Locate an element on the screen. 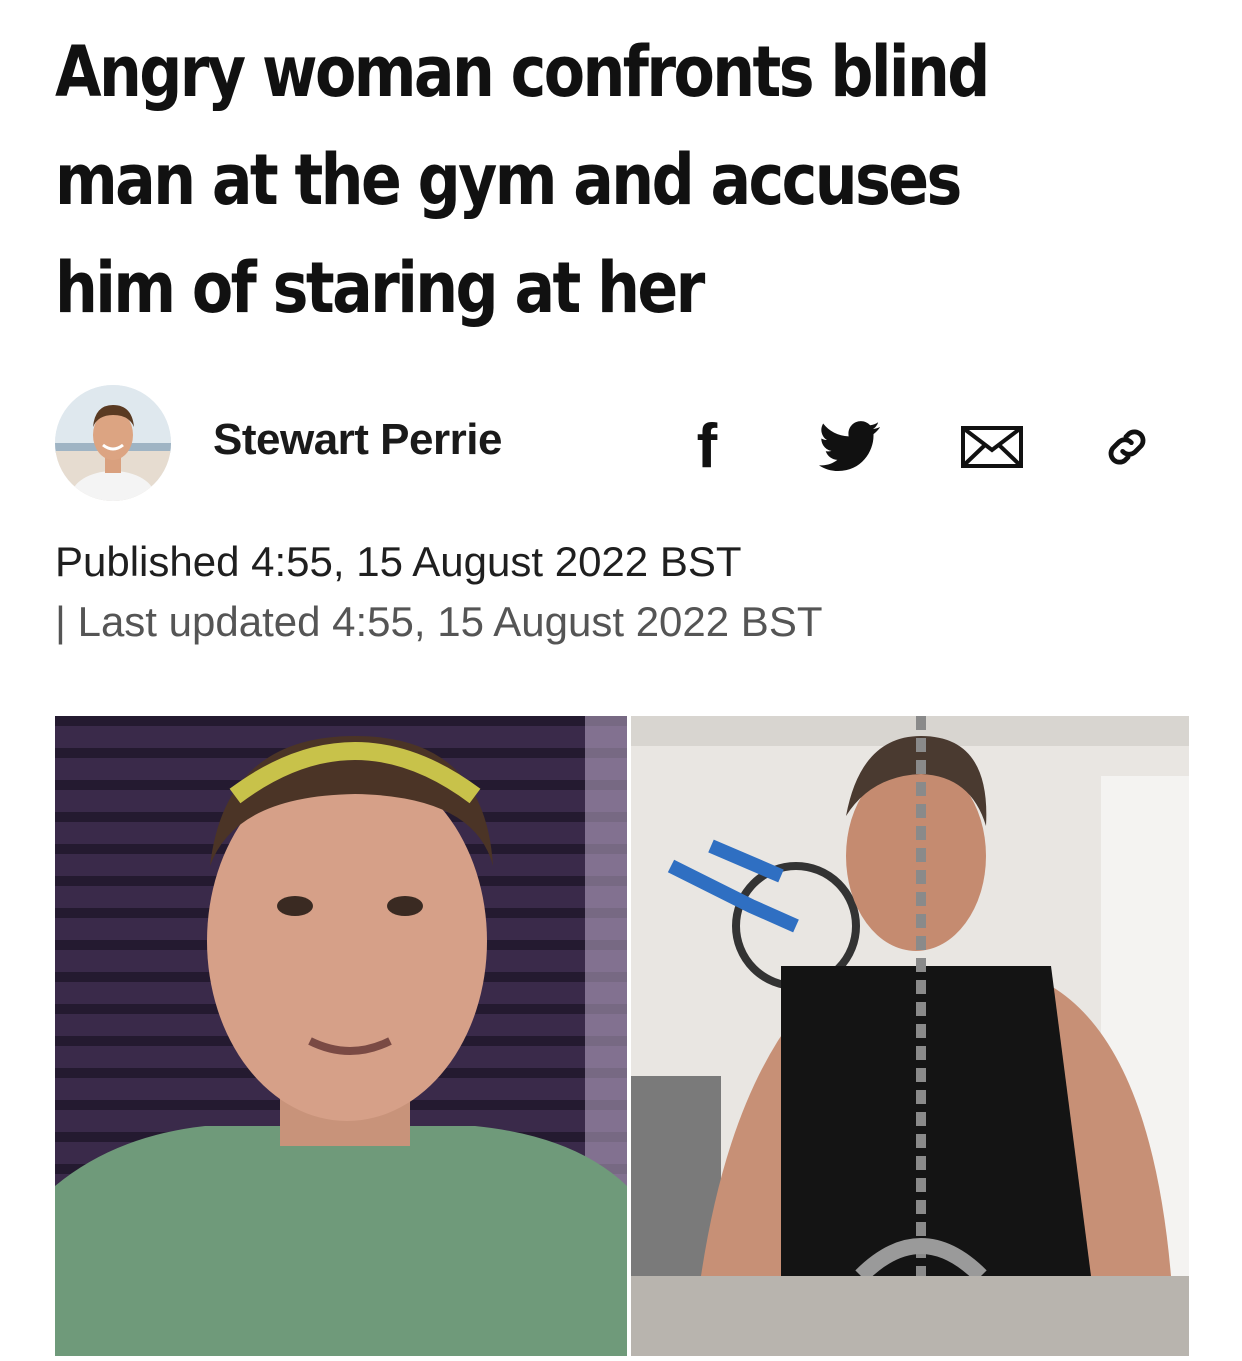  email-icon is located at coordinates (992, 447).